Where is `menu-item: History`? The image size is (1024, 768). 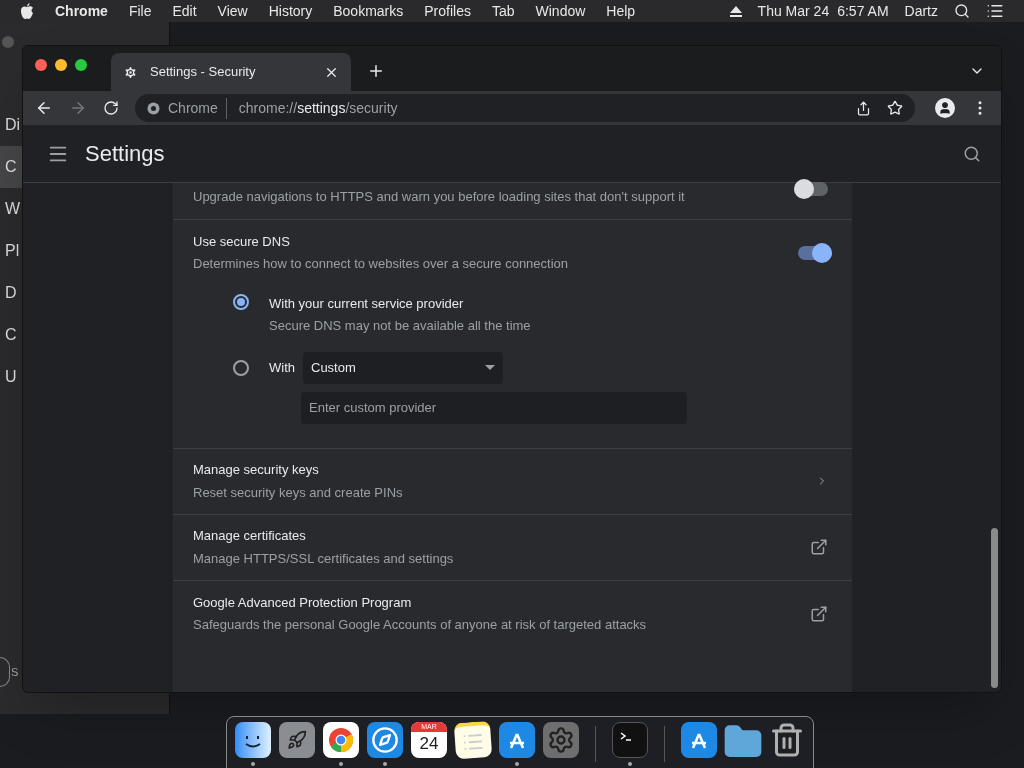 menu-item: History is located at coordinates (290, 11).